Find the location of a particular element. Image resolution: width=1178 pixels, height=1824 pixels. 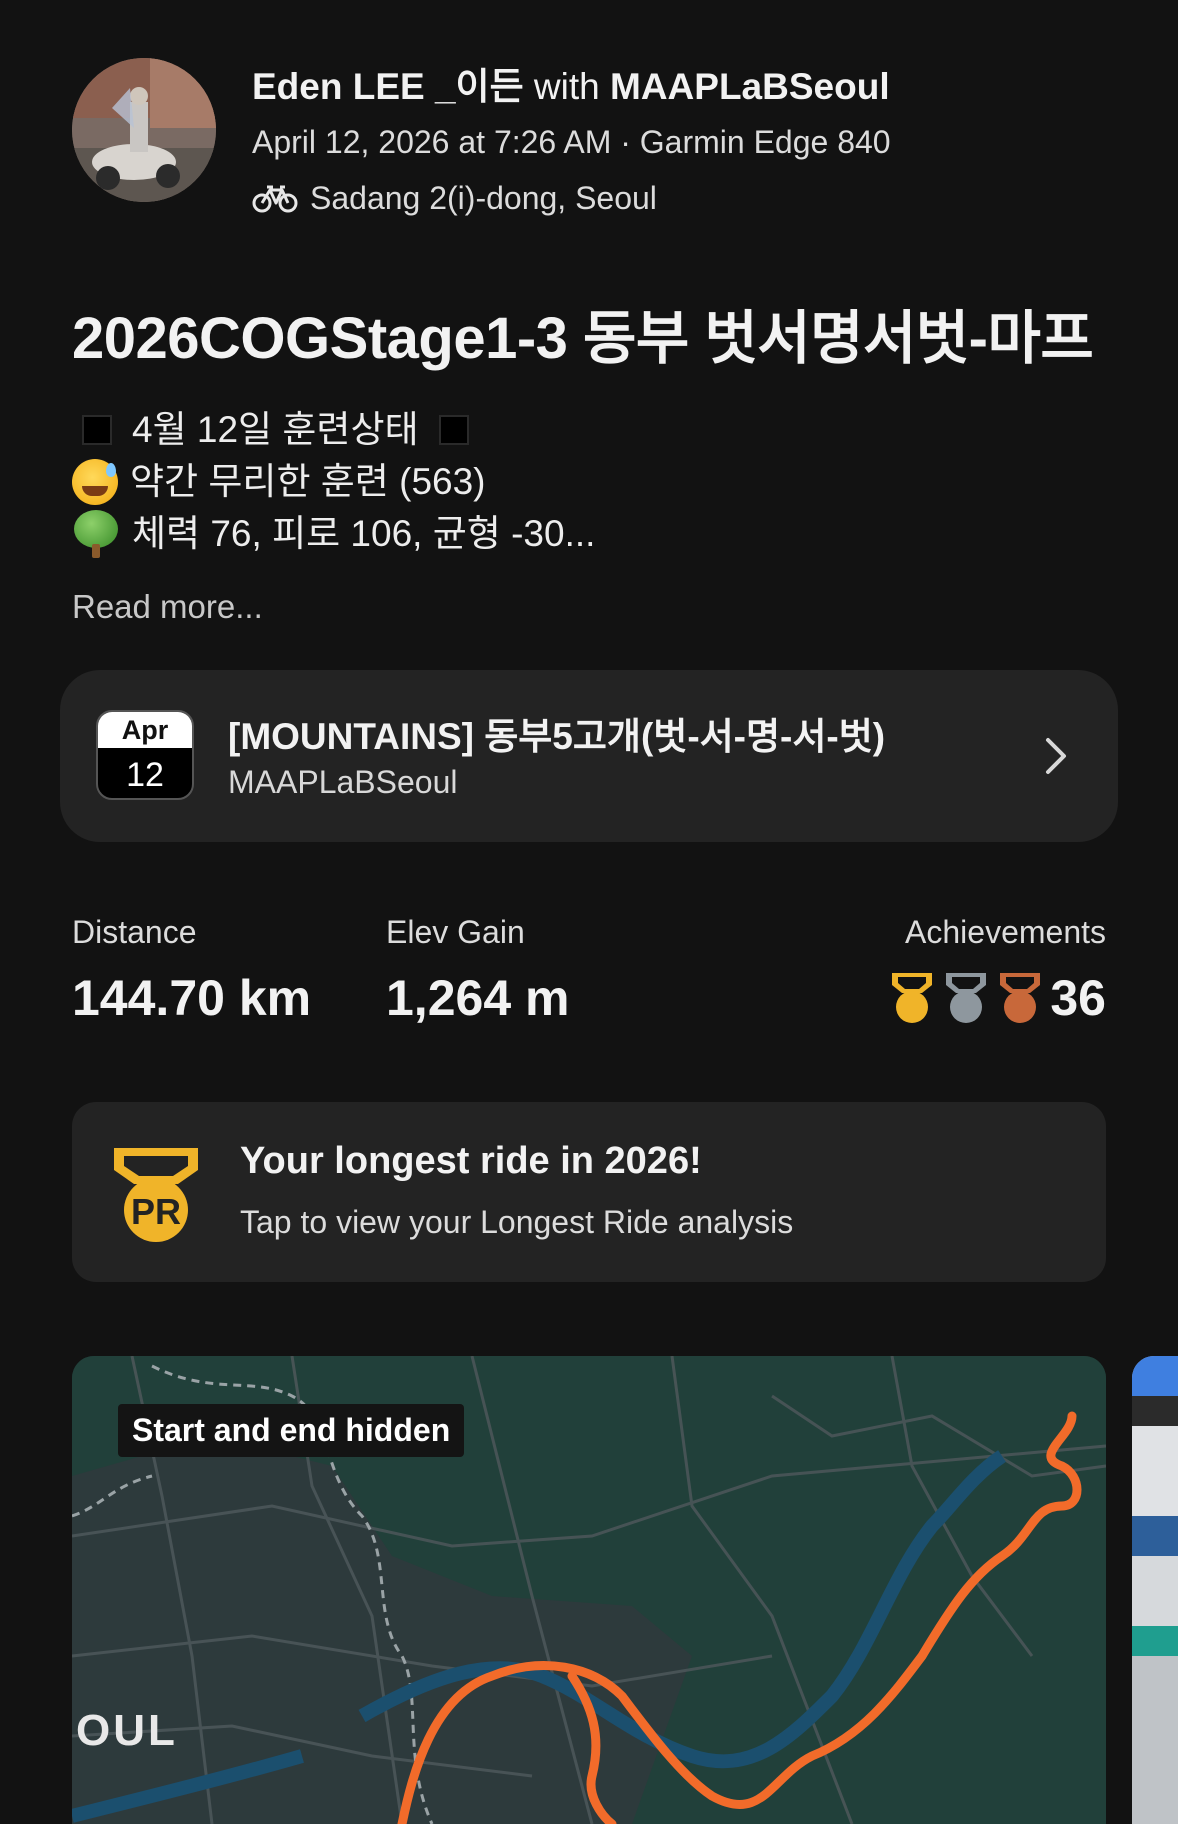

event-title: [MOUNTAINS] 동부5고개(벗-서-명-서-벗) is located at coordinates (557, 736).